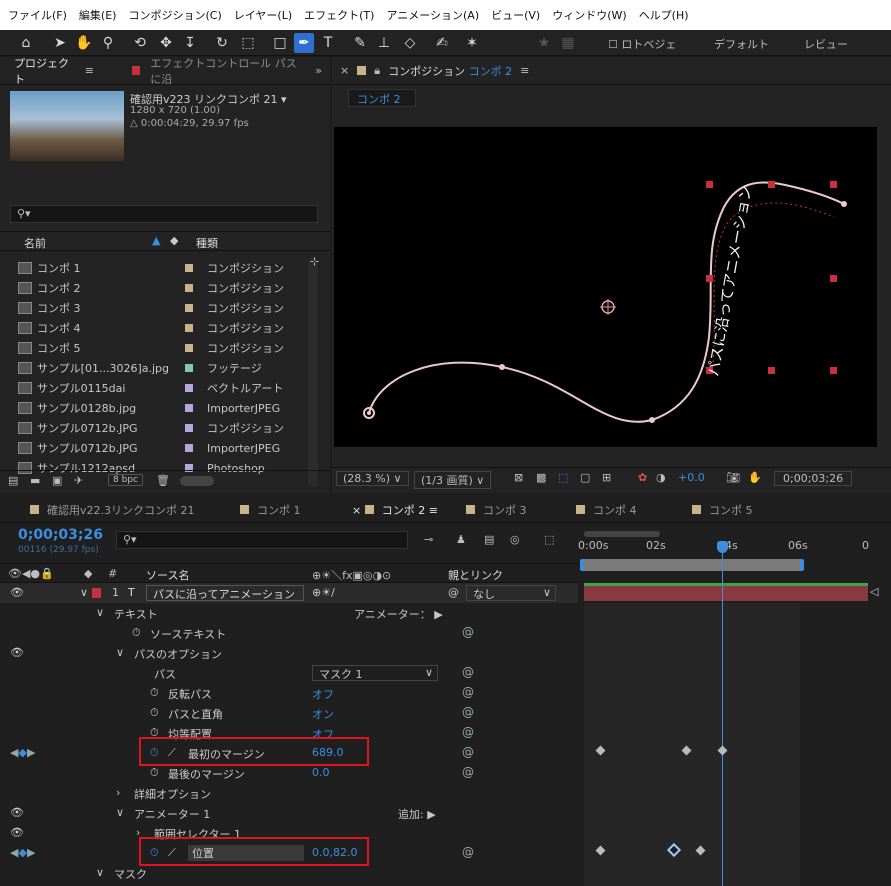 The image size is (891, 886). Describe the element at coordinates (174, 240) in the screenshot. I see `label-tag-icon: ◆` at that location.